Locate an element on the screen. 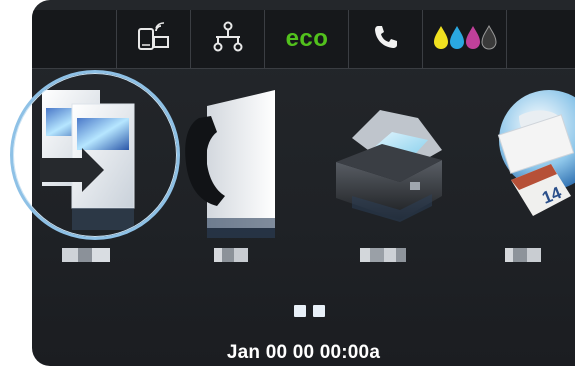 The height and width of the screenshot is (366, 575). supplies-button is located at coordinates (464, 39).